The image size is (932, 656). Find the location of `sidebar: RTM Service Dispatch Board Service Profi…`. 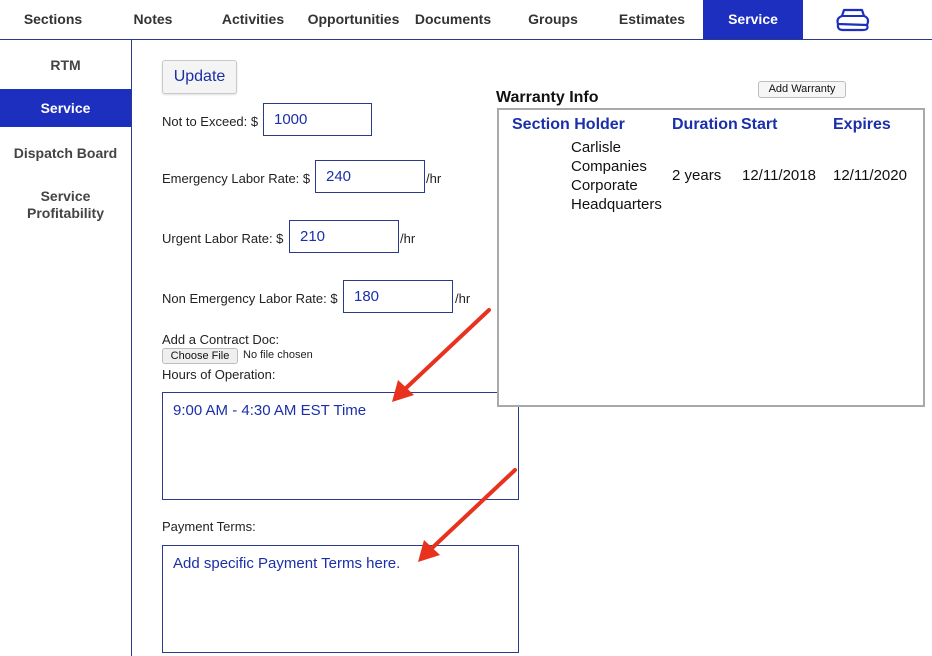

sidebar: RTM Service Dispatch Board Service Profi… is located at coordinates (66, 348).